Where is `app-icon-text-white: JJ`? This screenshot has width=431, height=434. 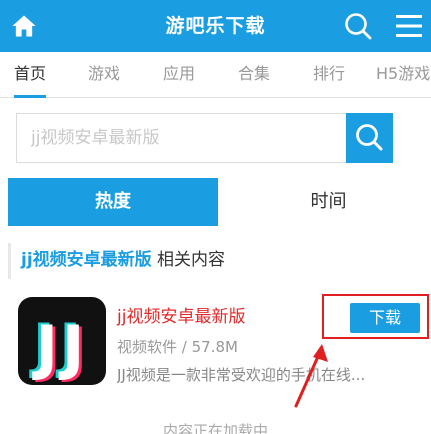
app-icon-text-white: JJ is located at coordinates (60, 348).